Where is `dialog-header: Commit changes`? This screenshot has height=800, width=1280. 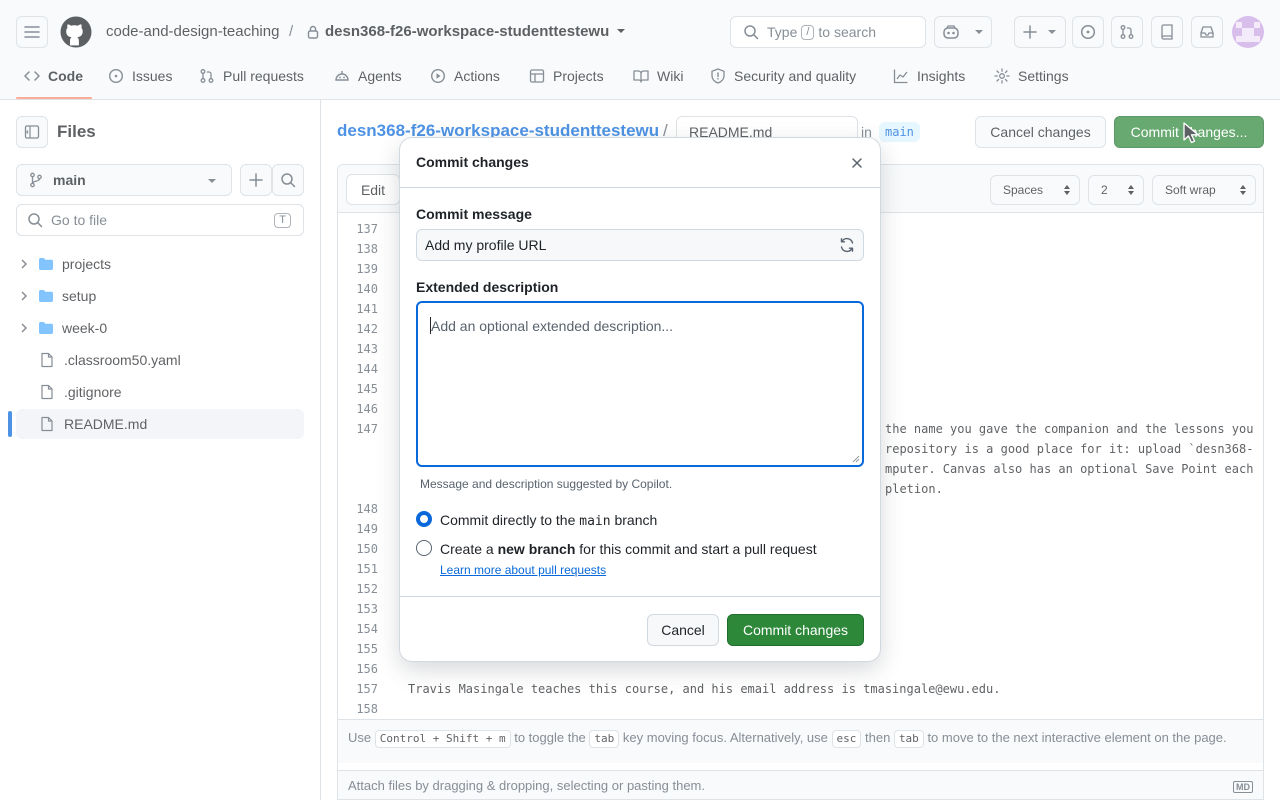 dialog-header: Commit changes is located at coordinates (640, 163).